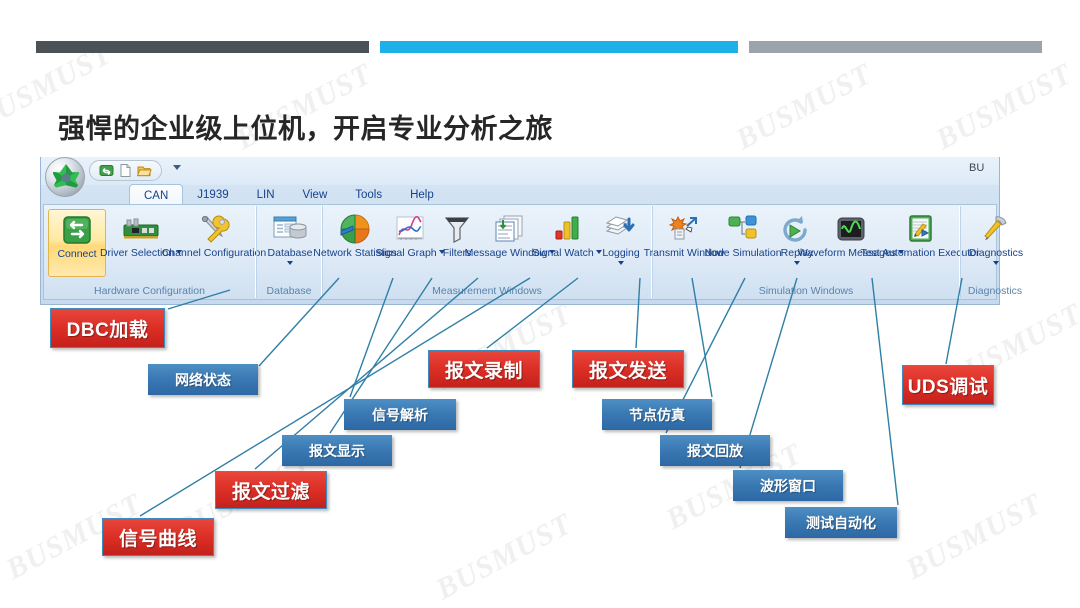 The height and width of the screenshot is (608, 1080). I want to click on pie-chart-icon, so click(355, 229).